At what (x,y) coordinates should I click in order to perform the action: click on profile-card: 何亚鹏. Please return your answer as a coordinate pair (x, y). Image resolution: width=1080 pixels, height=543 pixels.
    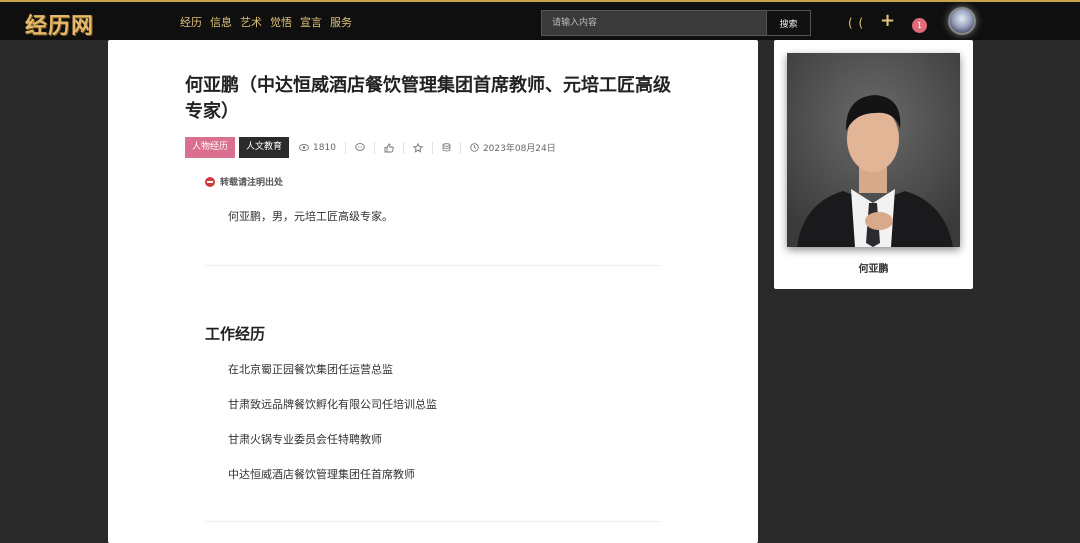
    Looking at the image, I should click on (873, 164).